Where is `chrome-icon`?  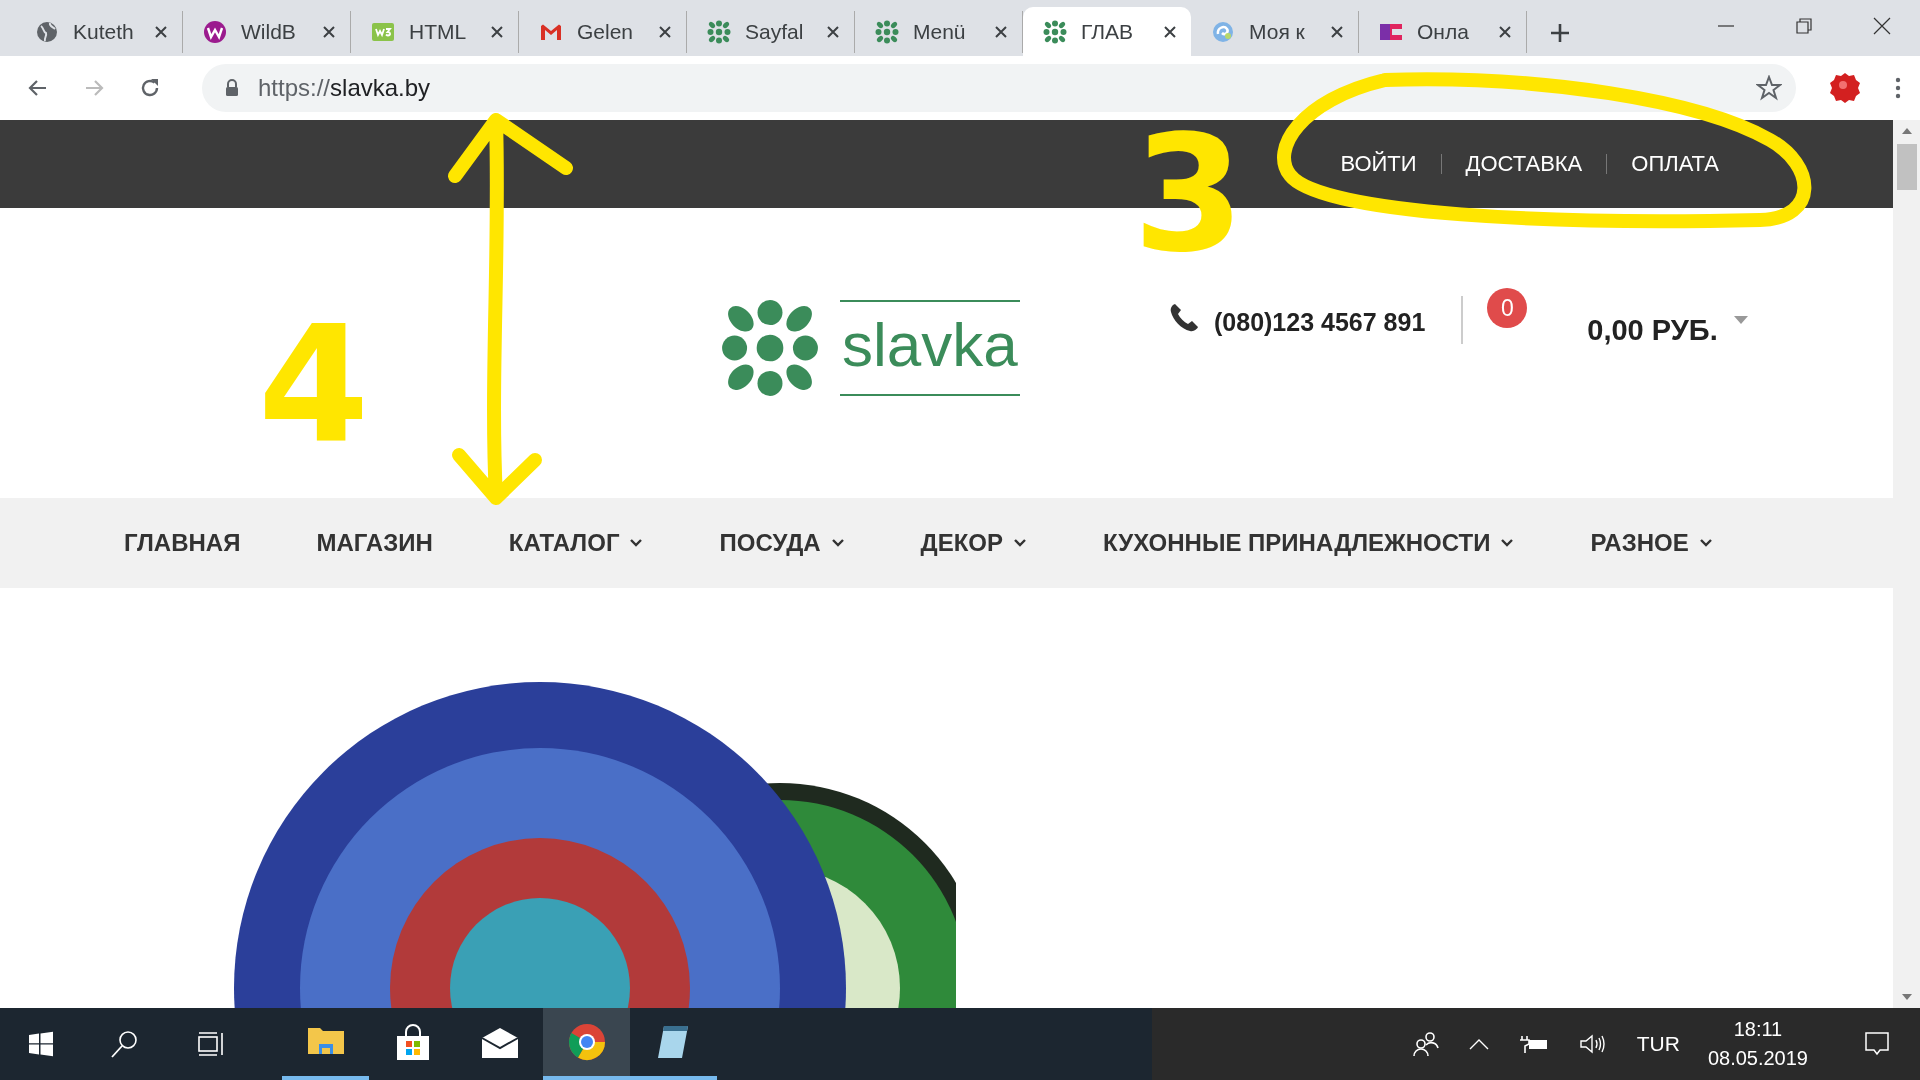
chrome-icon is located at coordinates (586, 1042).